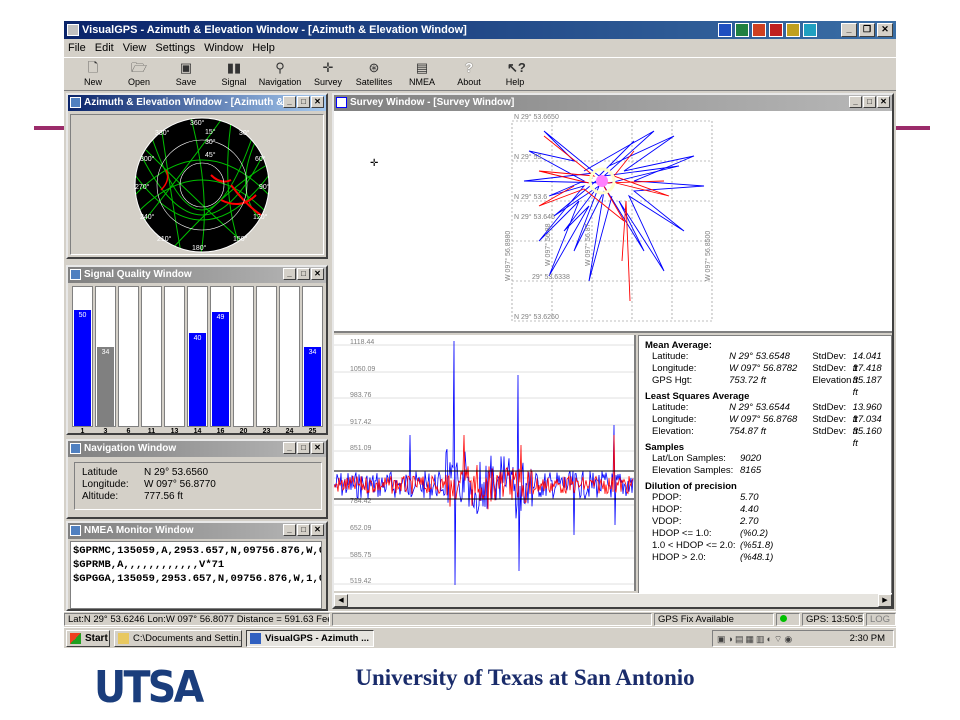 The image size is (960, 720). Describe the element at coordinates (164, 239) in the screenshot. I see `label-210: 210°` at that location.